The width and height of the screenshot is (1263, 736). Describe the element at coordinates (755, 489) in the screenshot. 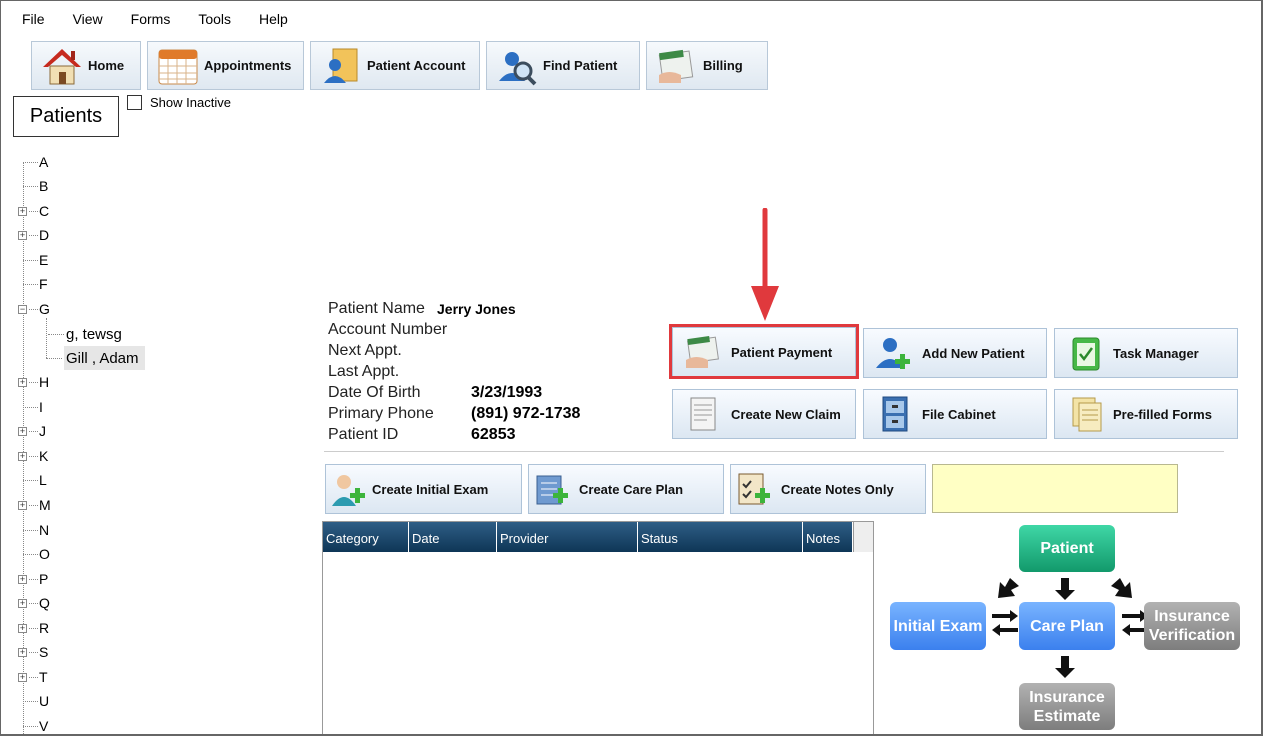

I see `notes-add-icon` at that location.